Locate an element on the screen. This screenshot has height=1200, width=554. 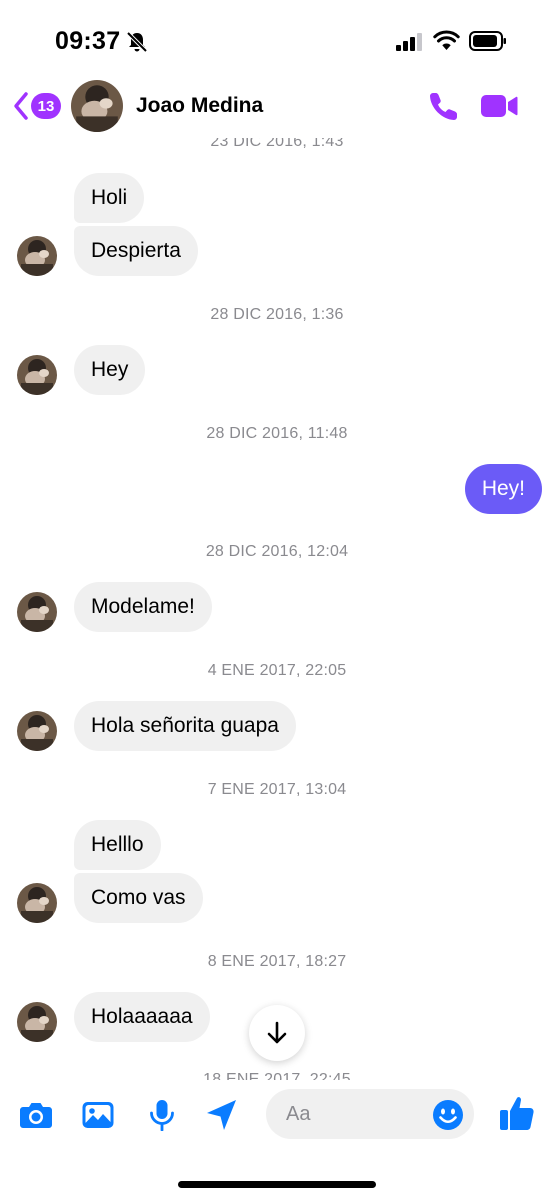
chevron-left-icon is located at coordinates (21, 106).